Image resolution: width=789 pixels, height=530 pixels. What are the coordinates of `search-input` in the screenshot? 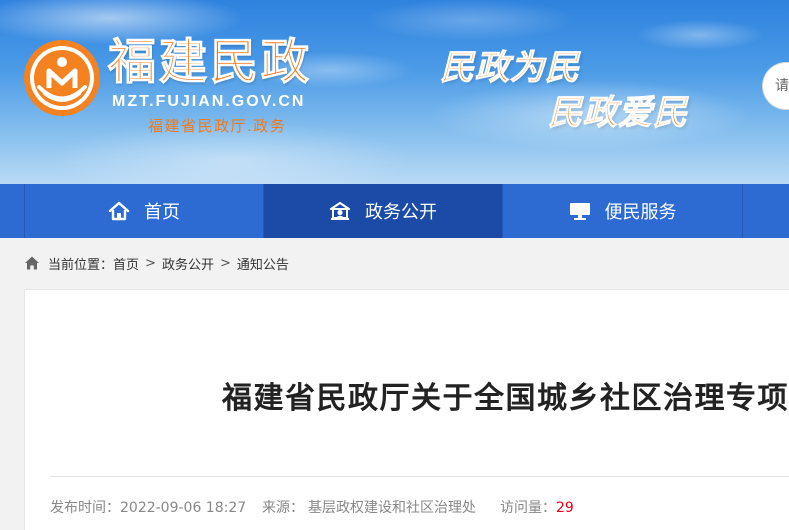 It's located at (776, 86).